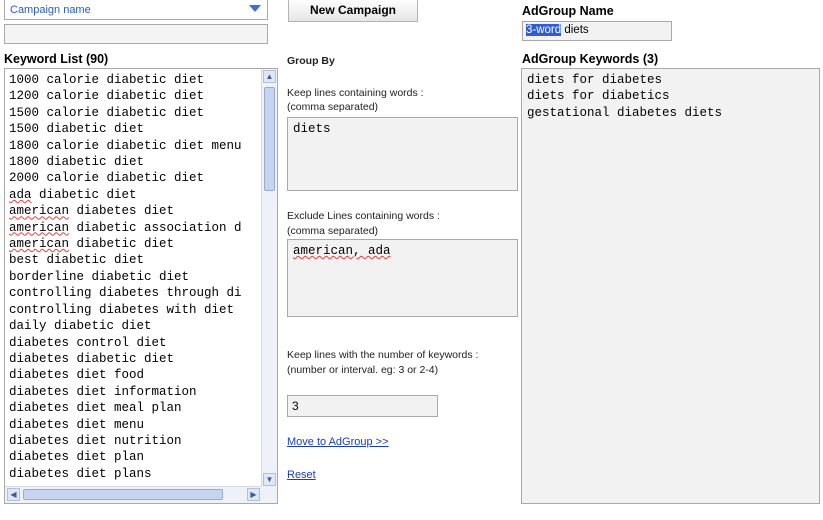  What do you see at coordinates (255, 8) in the screenshot?
I see `chevron-down-icon` at bounding box center [255, 8].